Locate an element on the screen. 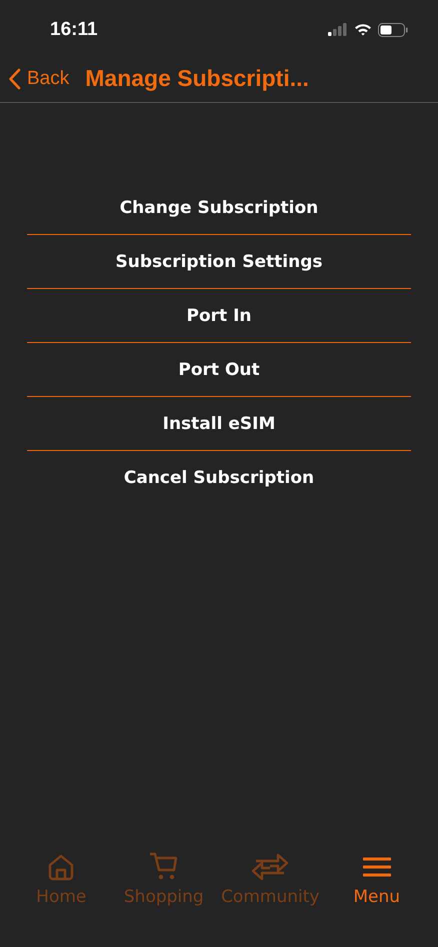 The width and height of the screenshot is (438, 947). signal-icon is located at coordinates (338, 29).